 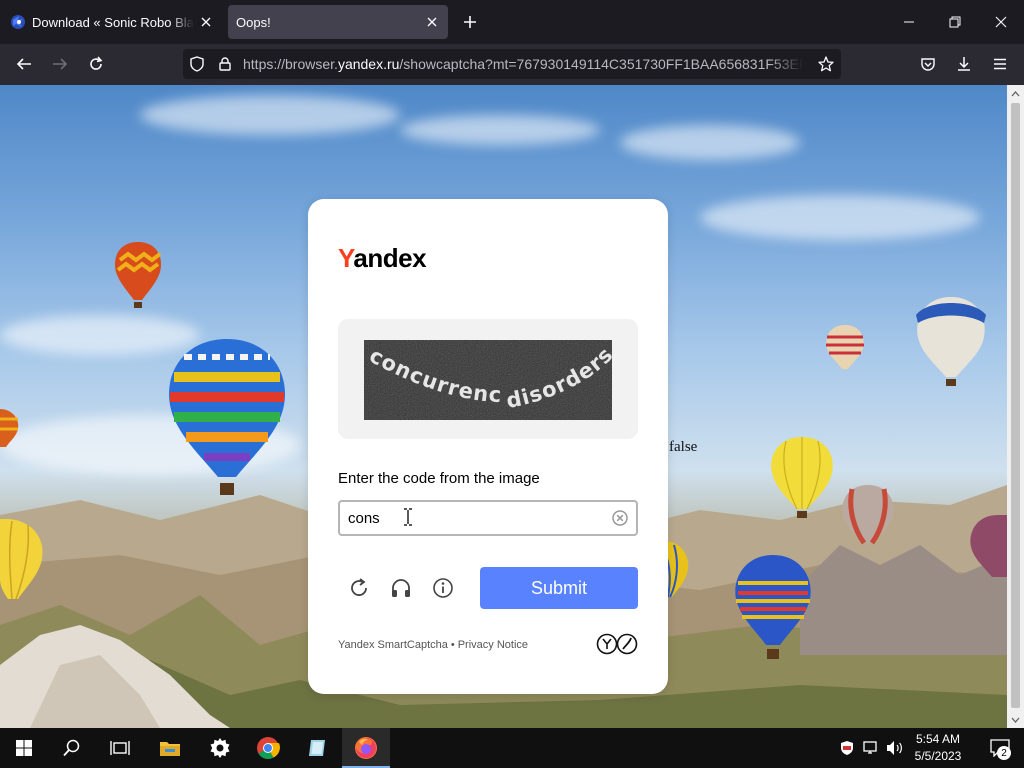 I want to click on speaker-icon, so click(x=894, y=748).